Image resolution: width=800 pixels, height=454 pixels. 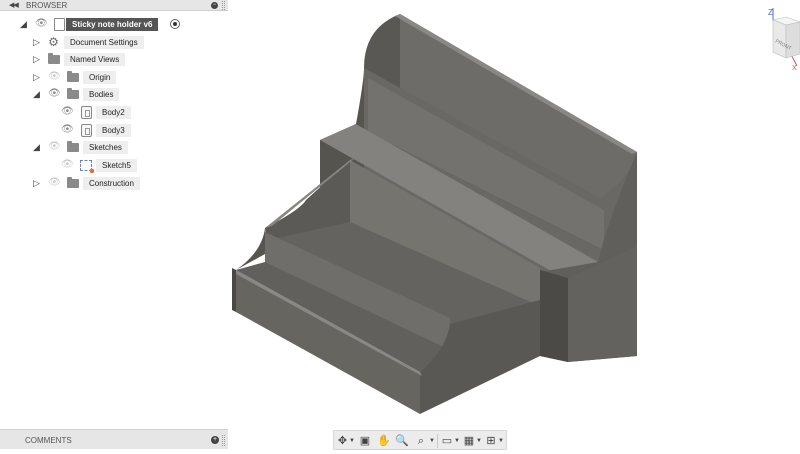 I want to click on tree-item-bodies: ◢ 👁 Bodies, so click(x=114, y=94).